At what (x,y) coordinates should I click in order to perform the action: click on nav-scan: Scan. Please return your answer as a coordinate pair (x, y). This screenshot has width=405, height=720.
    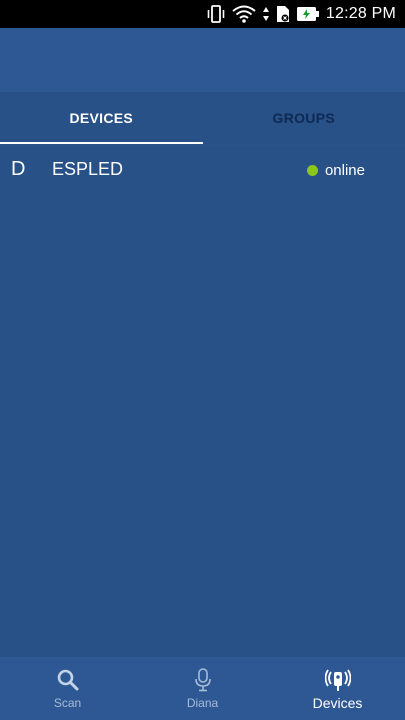
    Looking at the image, I should click on (67, 688).